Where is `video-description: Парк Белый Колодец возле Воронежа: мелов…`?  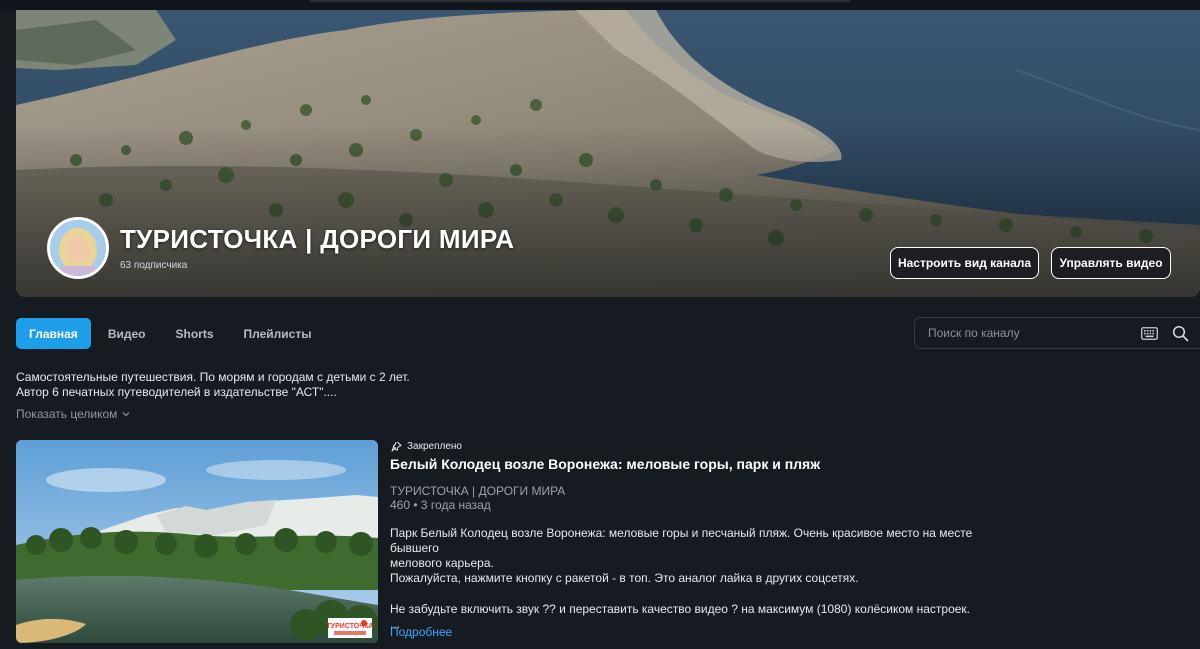 video-description: Парк Белый Колодец возле Воронежа: мелов… is located at coordinates (700, 579).